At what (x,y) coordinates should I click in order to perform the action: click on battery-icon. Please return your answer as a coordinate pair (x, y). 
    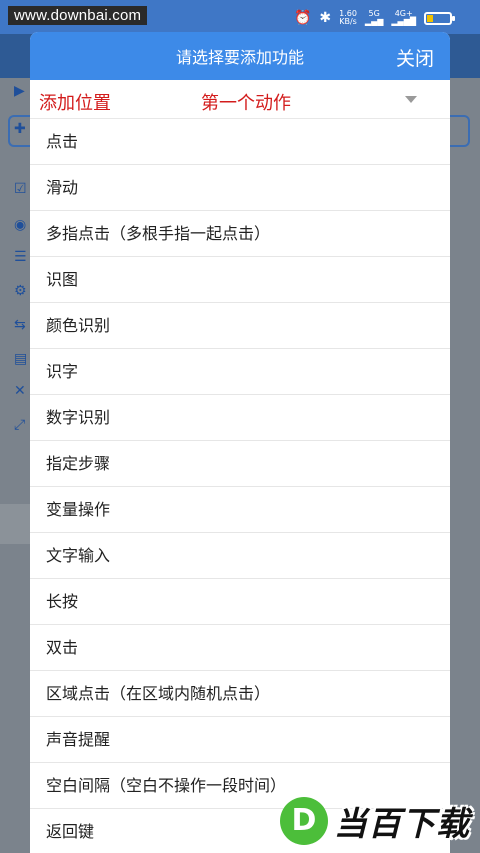
    Looking at the image, I should click on (439, 18).